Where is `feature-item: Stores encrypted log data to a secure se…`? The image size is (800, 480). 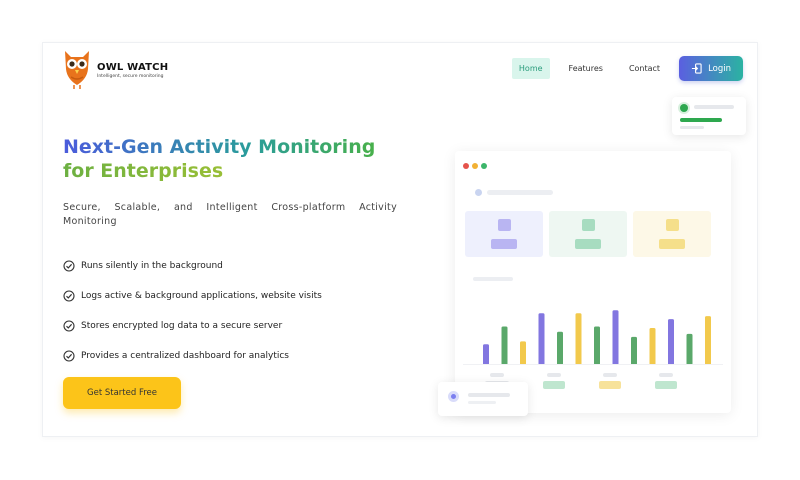
feature-item: Stores encrypted log data to a secure se… is located at coordinates (192, 326).